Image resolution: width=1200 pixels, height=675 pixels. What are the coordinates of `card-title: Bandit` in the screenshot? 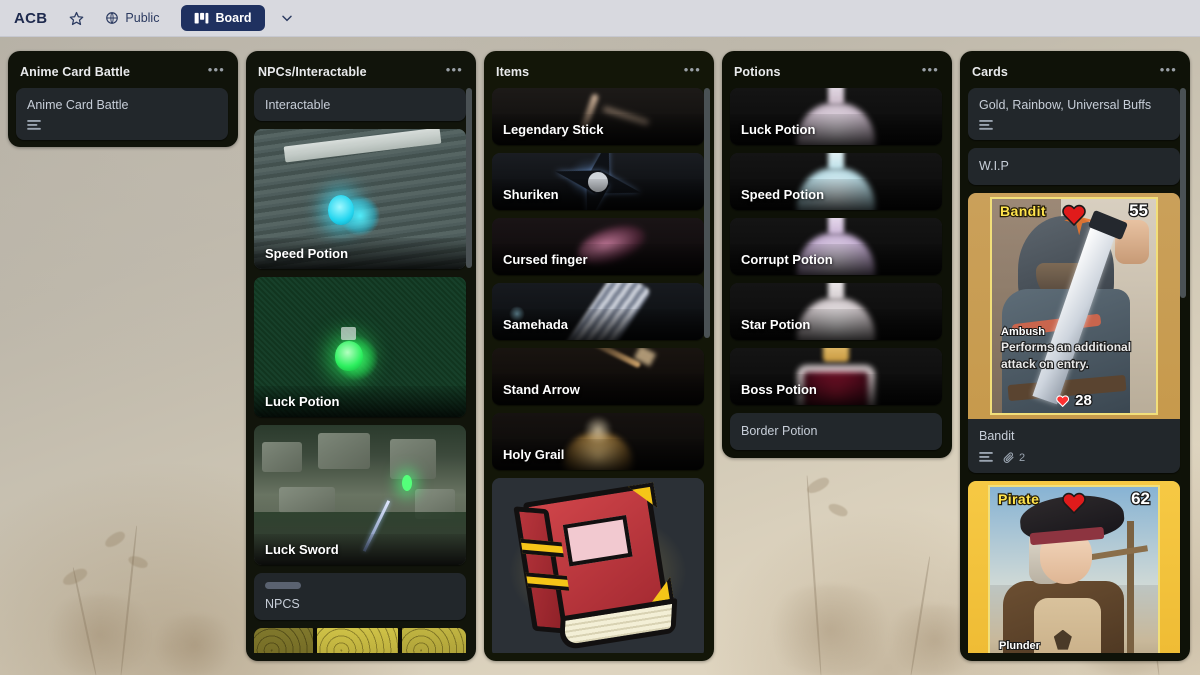 It's located at (997, 436).